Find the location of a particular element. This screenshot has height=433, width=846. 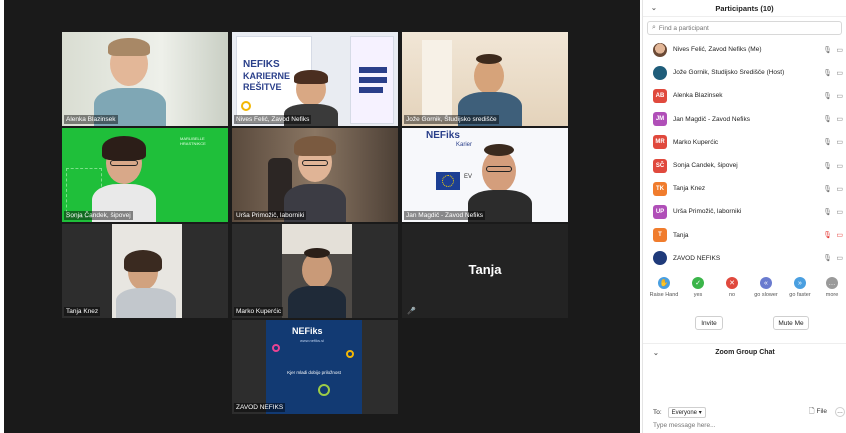

participants-header: ⌄ Participants (10) is located at coordinates (744, 8).